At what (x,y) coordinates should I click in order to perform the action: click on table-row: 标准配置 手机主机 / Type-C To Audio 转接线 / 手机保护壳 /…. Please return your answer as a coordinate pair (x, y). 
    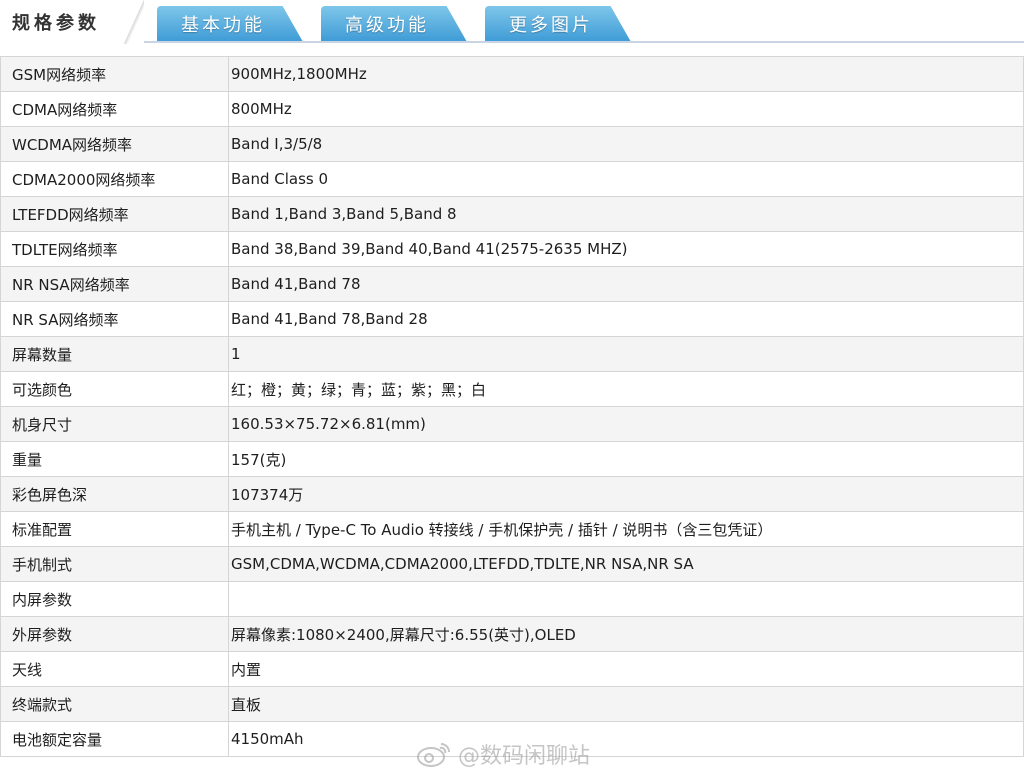
    Looking at the image, I should click on (512, 529).